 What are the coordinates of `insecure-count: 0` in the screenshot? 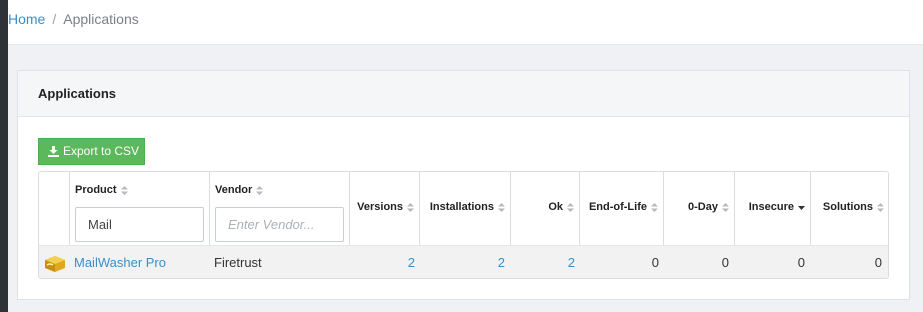 It's located at (801, 262).